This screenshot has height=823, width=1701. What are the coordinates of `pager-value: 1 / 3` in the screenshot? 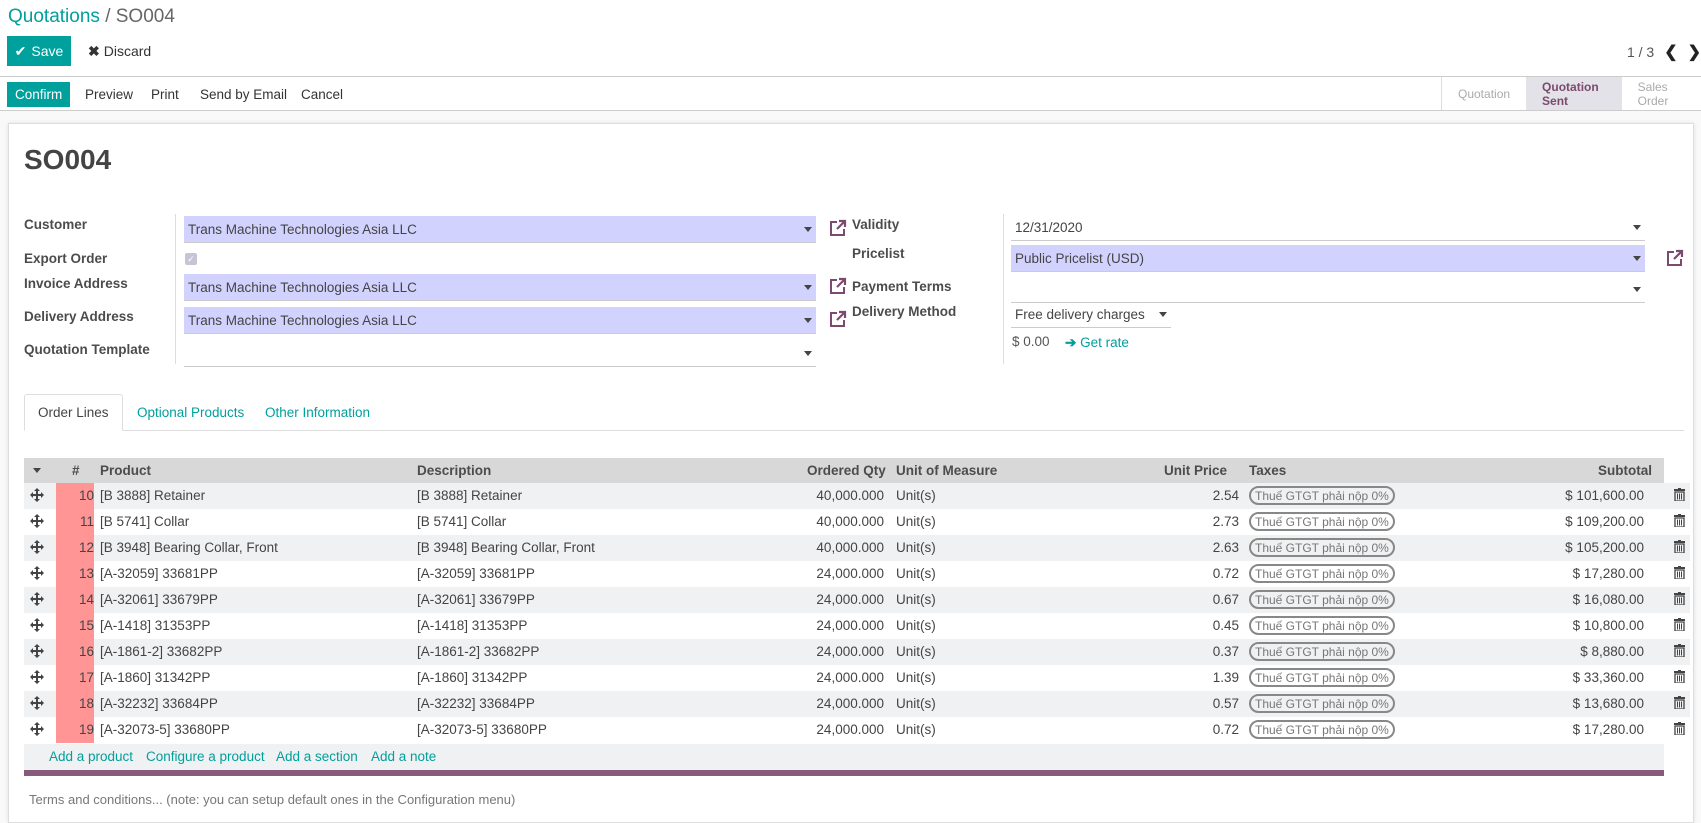 It's located at (1640, 52).